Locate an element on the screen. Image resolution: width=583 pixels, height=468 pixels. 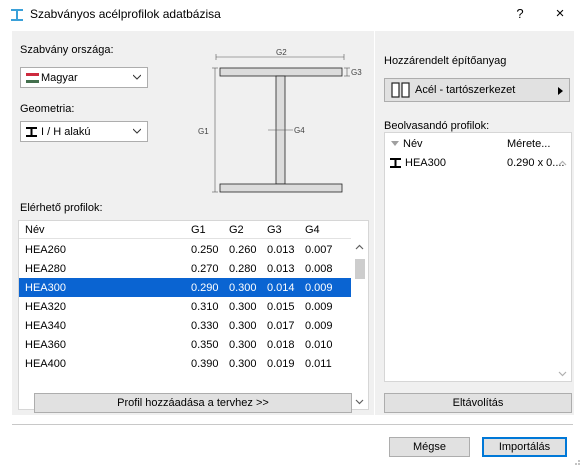
cell-g1: 0.310 is located at coordinates (205, 307).